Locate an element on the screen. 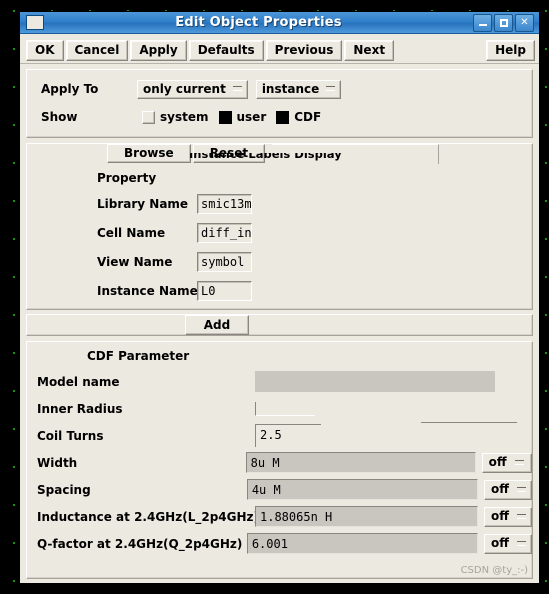 The width and height of the screenshot is (549, 594). cdf-row-qfactor: Q-factor at 2.4GHz(Q_2p4GHz) 6.001 off is located at coordinates (279, 543).